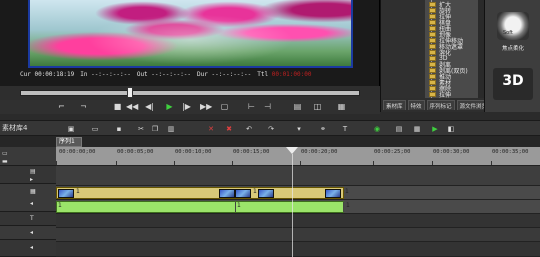 Image resolution: width=540 pixels, height=257 pixels. Describe the element at coordinates (440, 105) in the screenshot. I see `tab-sequence-markers: 序列标记` at that location.